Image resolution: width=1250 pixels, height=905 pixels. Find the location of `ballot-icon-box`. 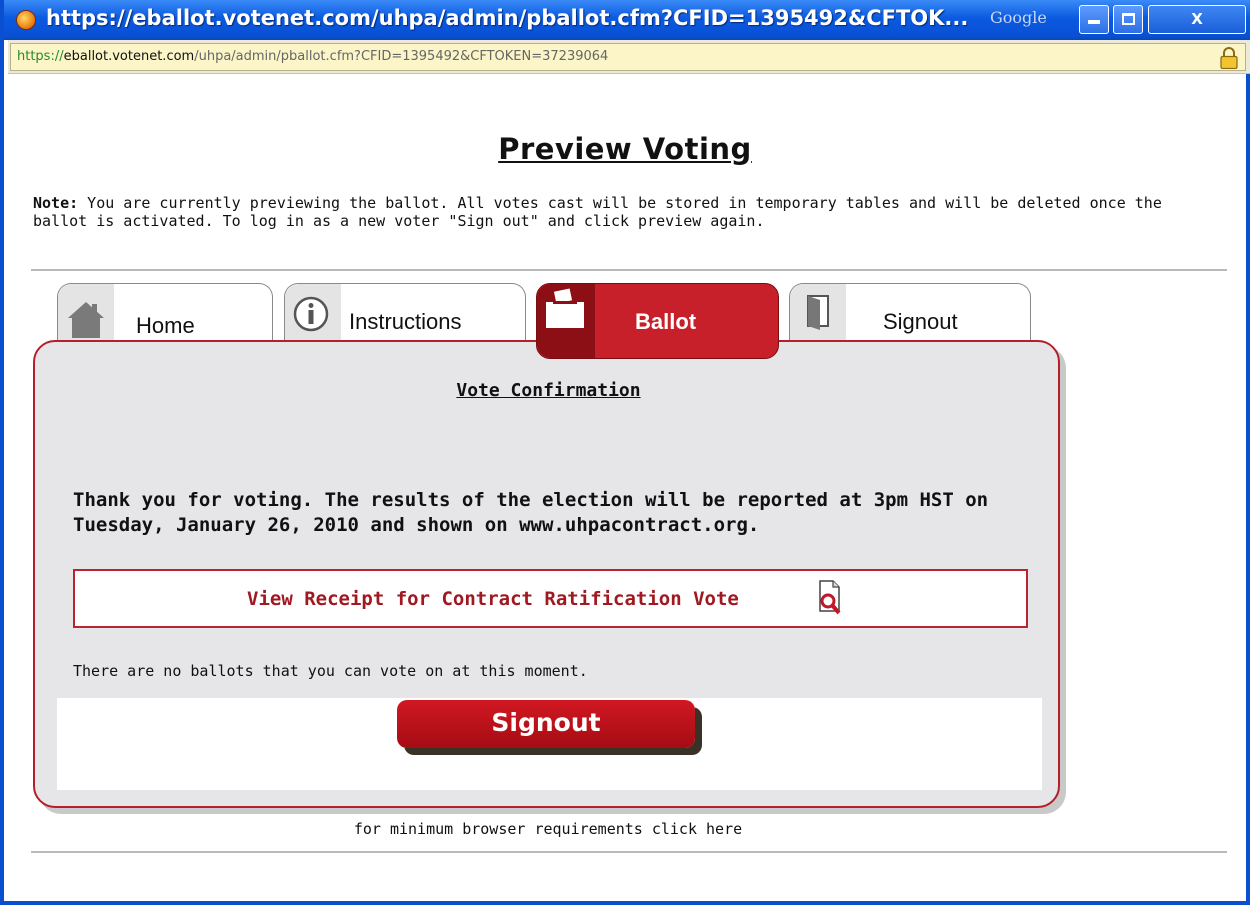

ballot-icon-box is located at coordinates (566, 321).